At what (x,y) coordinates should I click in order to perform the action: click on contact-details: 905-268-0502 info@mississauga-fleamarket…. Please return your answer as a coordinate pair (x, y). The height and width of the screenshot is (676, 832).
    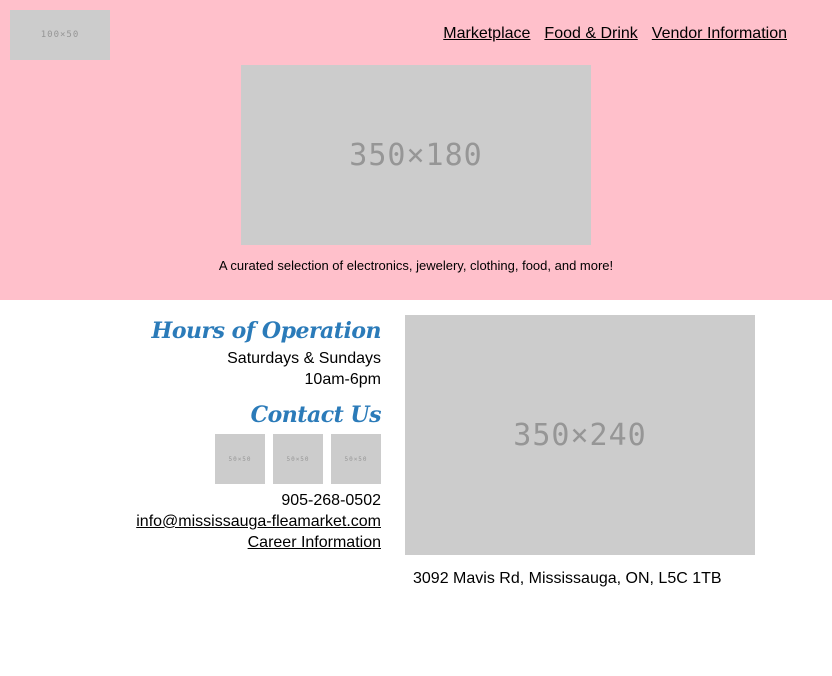
    Looking at the image, I should click on (240, 521).